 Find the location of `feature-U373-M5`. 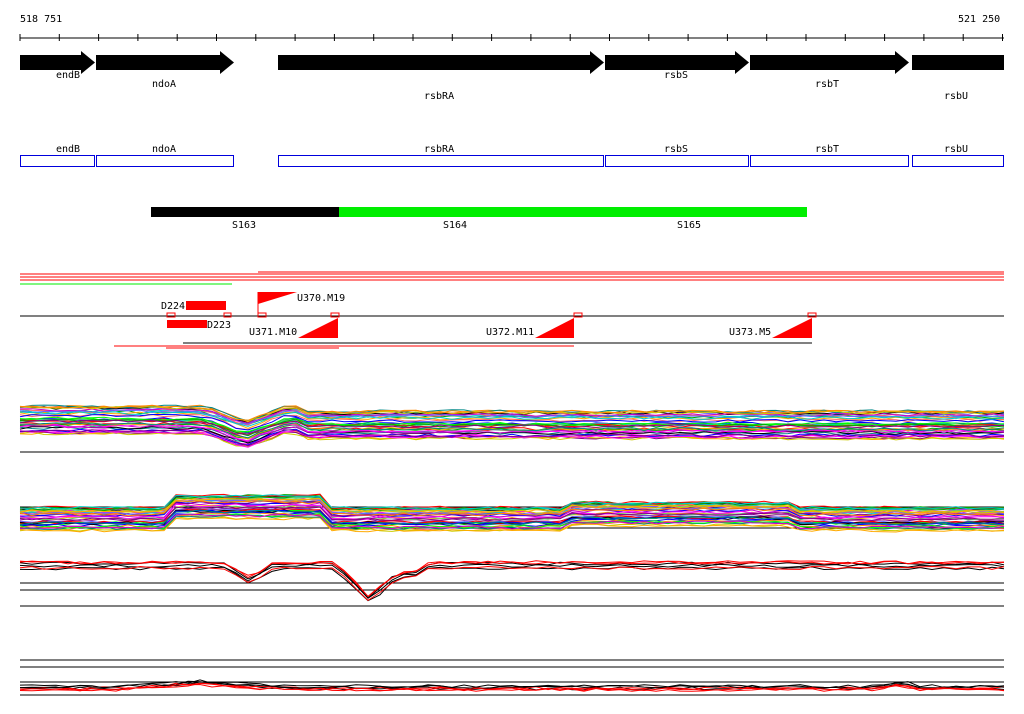

feature-U373-M5 is located at coordinates (792, 328).